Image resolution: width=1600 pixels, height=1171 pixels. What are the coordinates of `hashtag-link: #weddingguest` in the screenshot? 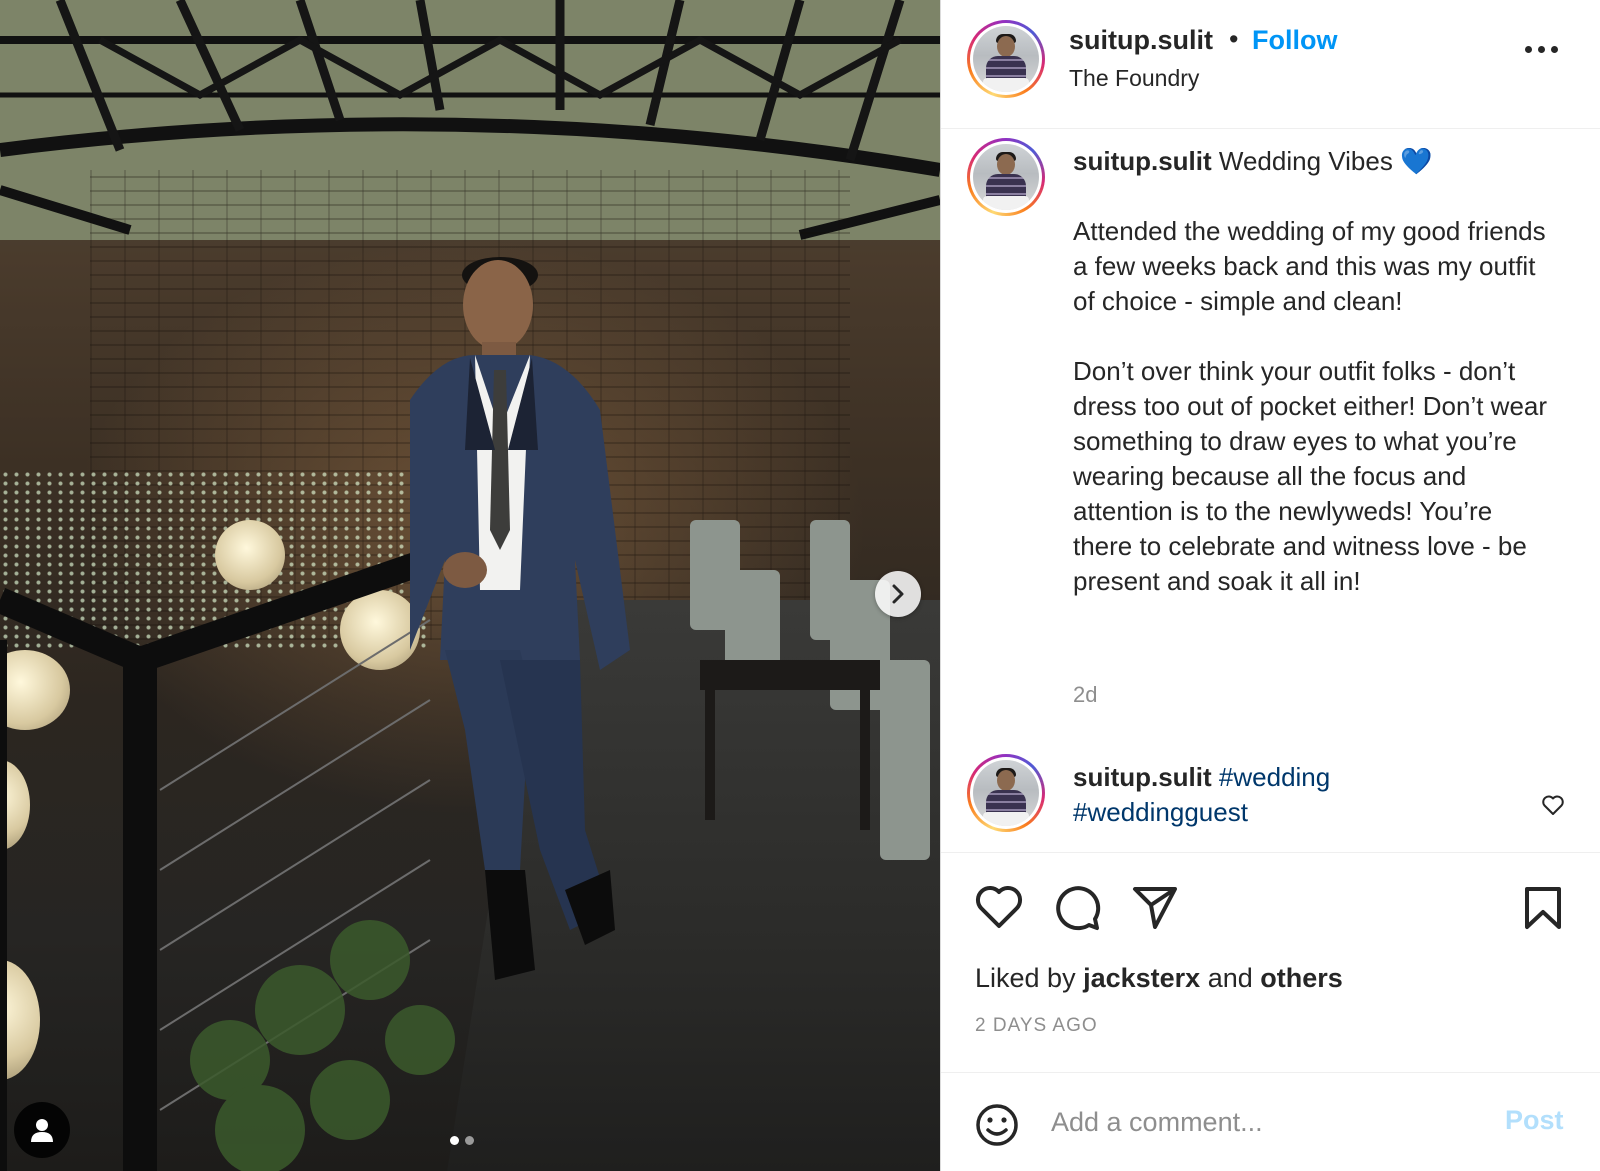 It's located at (1160, 812).